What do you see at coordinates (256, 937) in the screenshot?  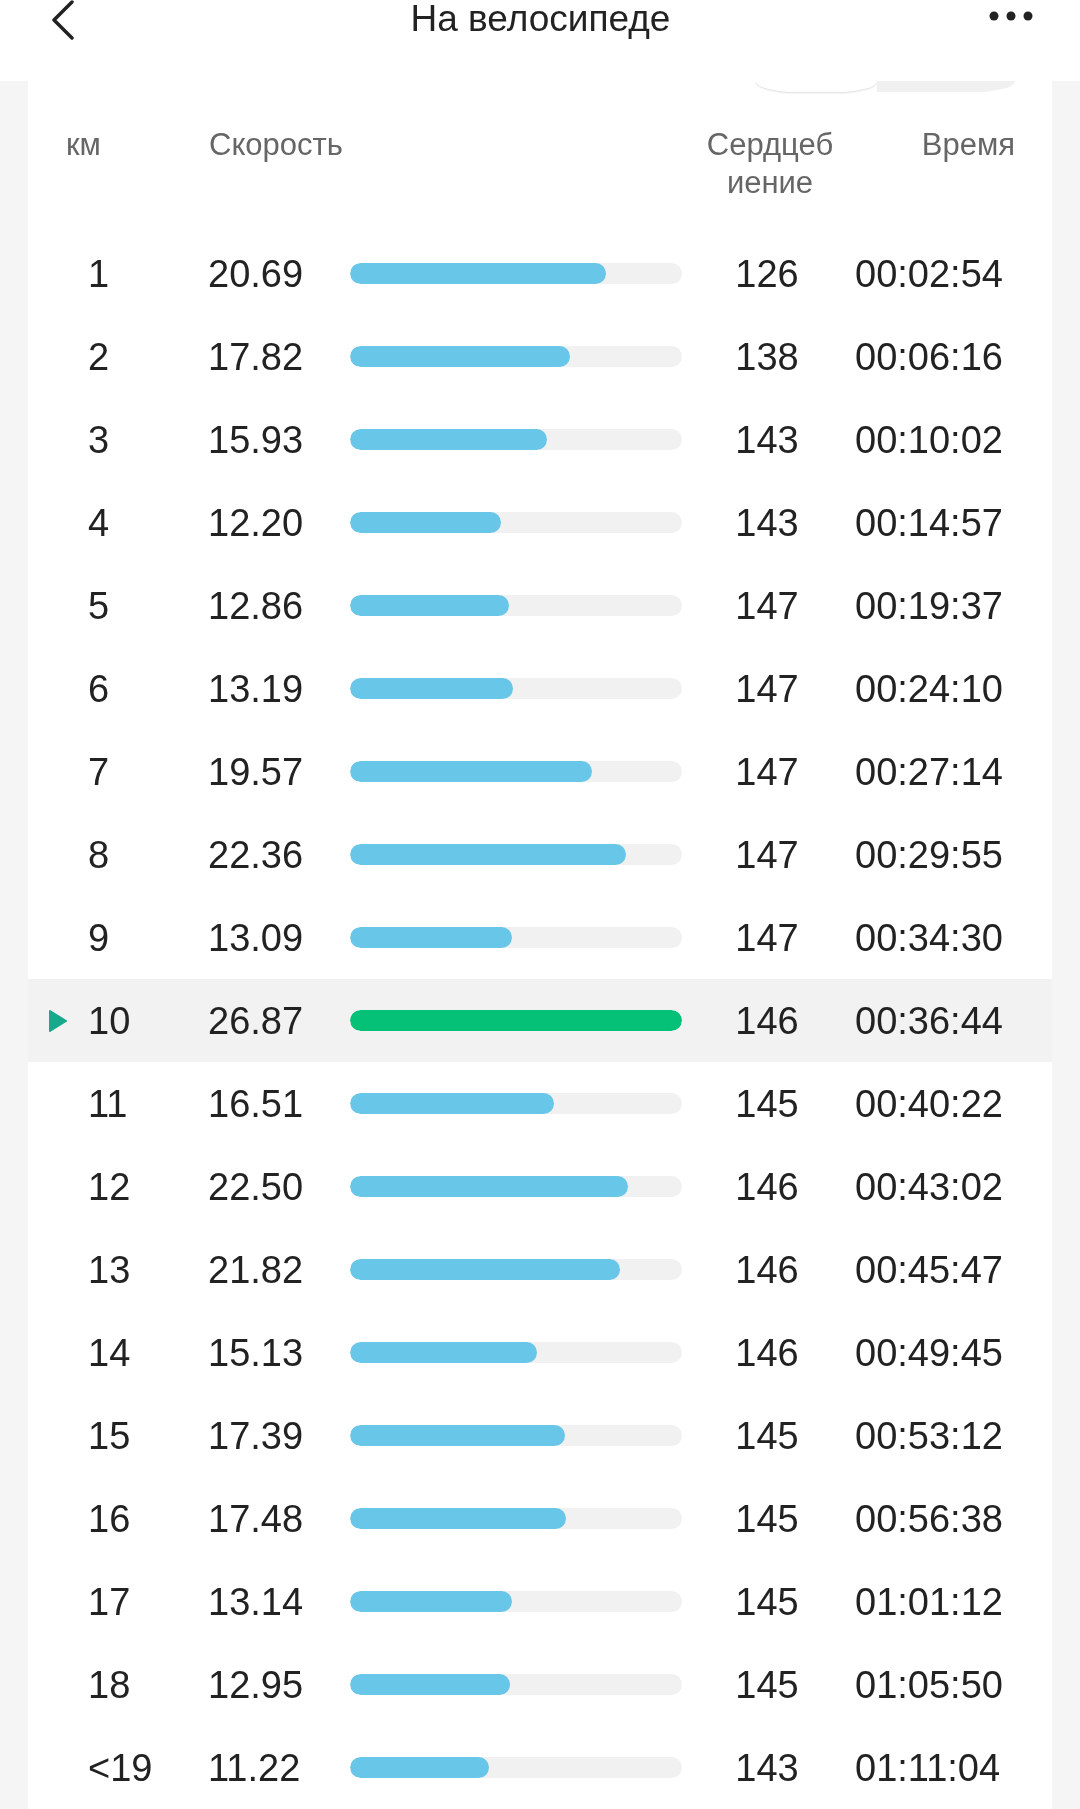 I see `speed-value: 13.09` at bounding box center [256, 937].